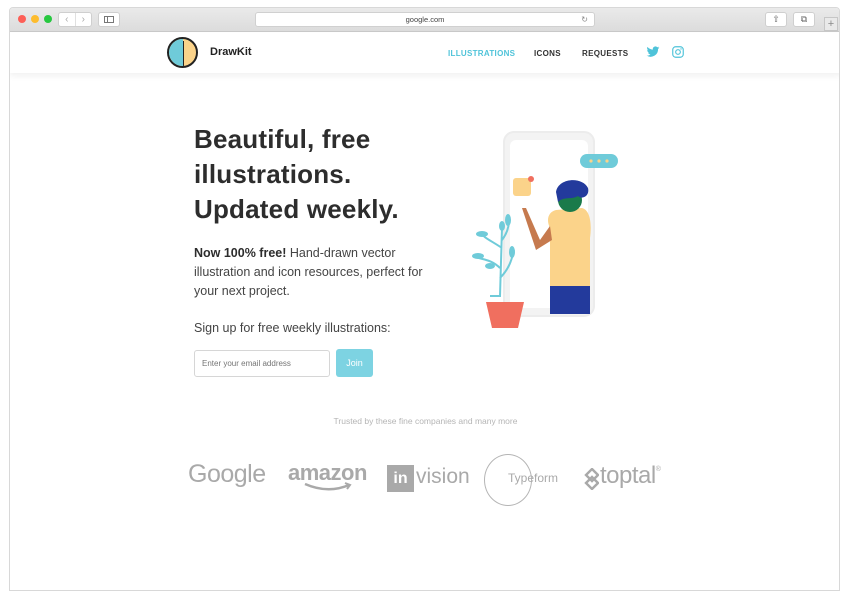 This screenshot has height=591, width=850. I want to click on hero-illustration, so click(545, 229).